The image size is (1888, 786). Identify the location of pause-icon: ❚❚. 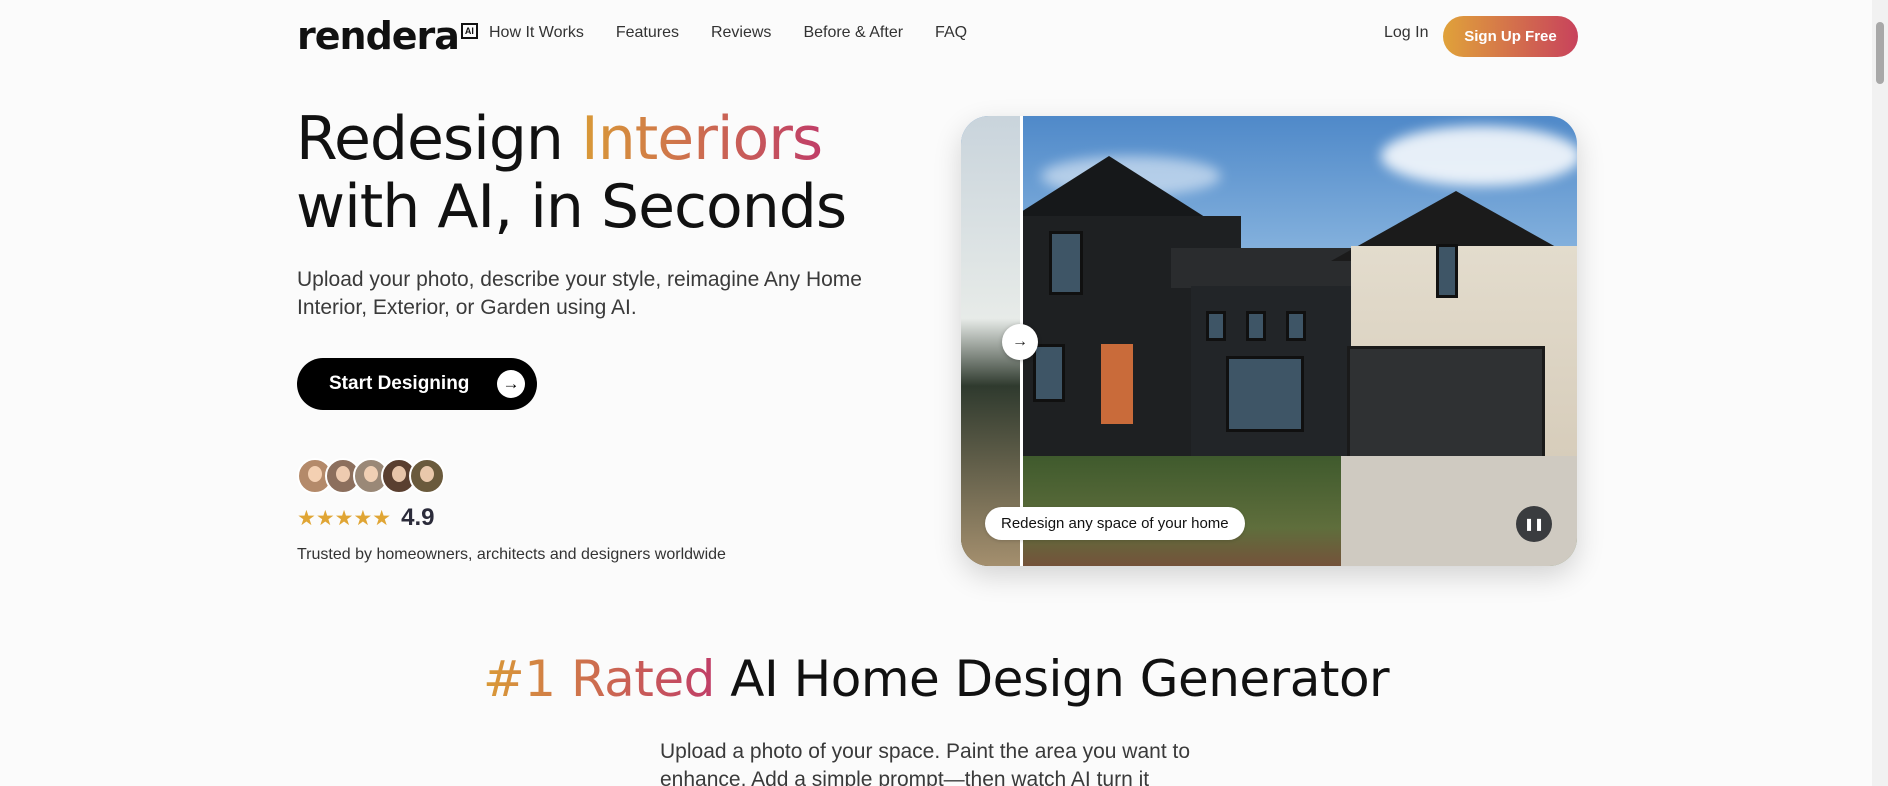
(1534, 524).